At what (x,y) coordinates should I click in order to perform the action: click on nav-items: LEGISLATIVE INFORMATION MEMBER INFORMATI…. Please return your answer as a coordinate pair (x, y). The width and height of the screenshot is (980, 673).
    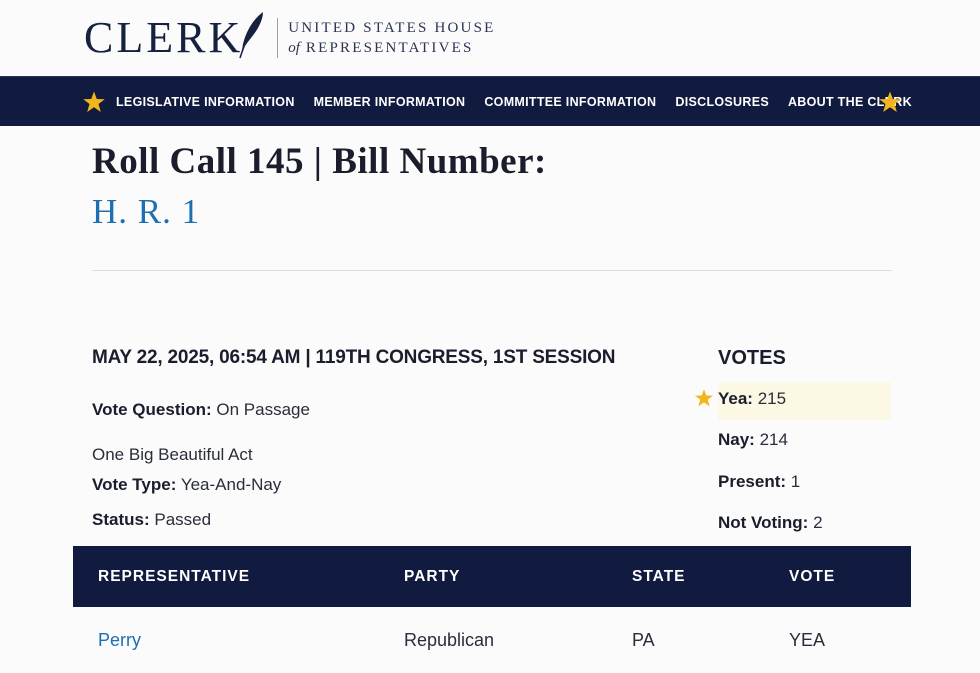
    Looking at the image, I should click on (523, 102).